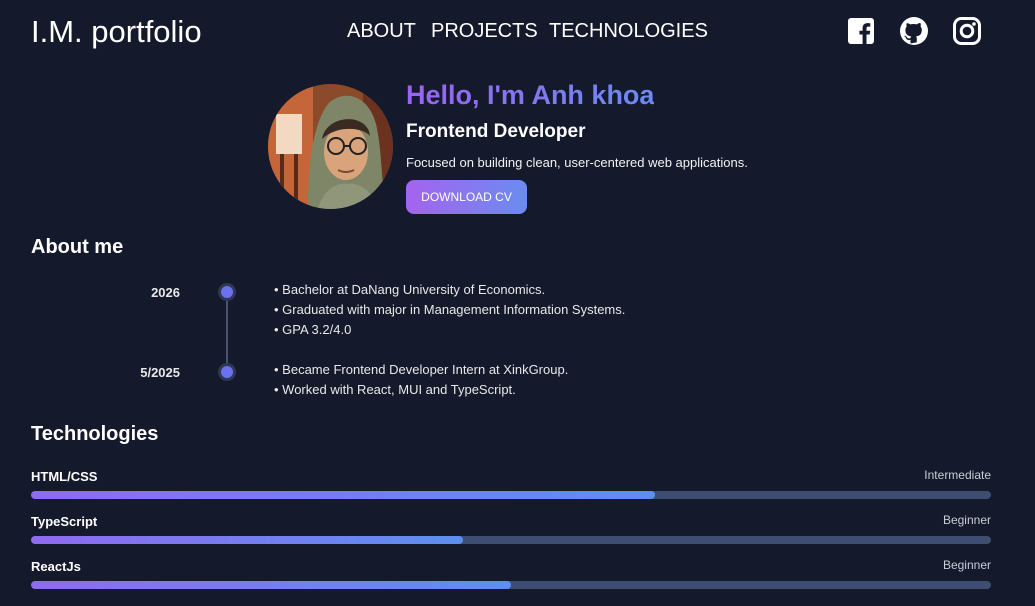 Image resolution: width=1035 pixels, height=606 pixels. Describe the element at coordinates (56, 566) in the screenshot. I see `skill-name-reactjs: ReactJs` at that location.